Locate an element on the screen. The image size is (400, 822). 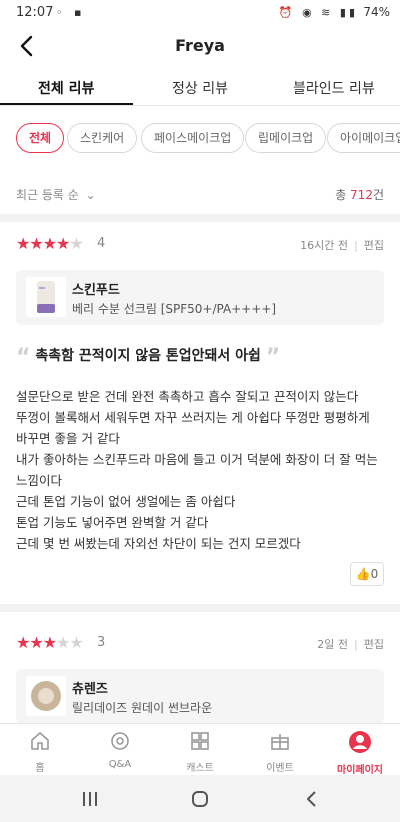
open-quote-icon: “ is located at coordinates (23, 357).